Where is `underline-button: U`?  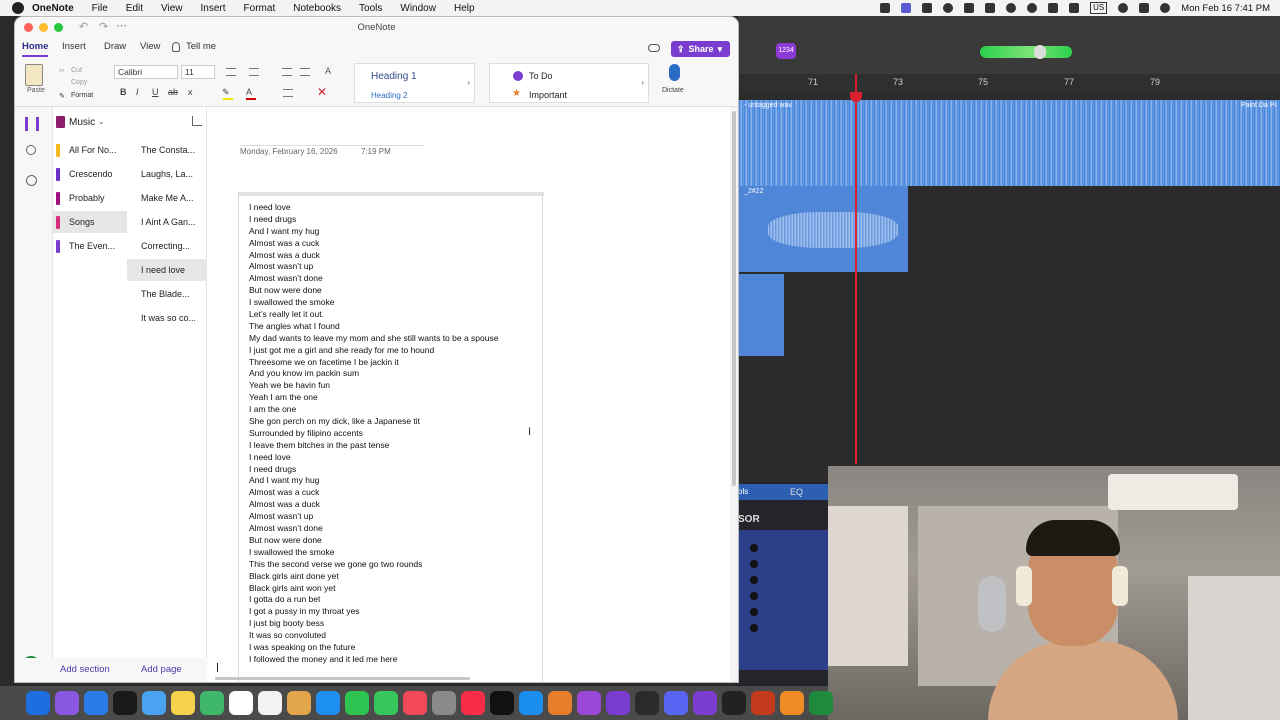 underline-button: U is located at coordinates (155, 92).